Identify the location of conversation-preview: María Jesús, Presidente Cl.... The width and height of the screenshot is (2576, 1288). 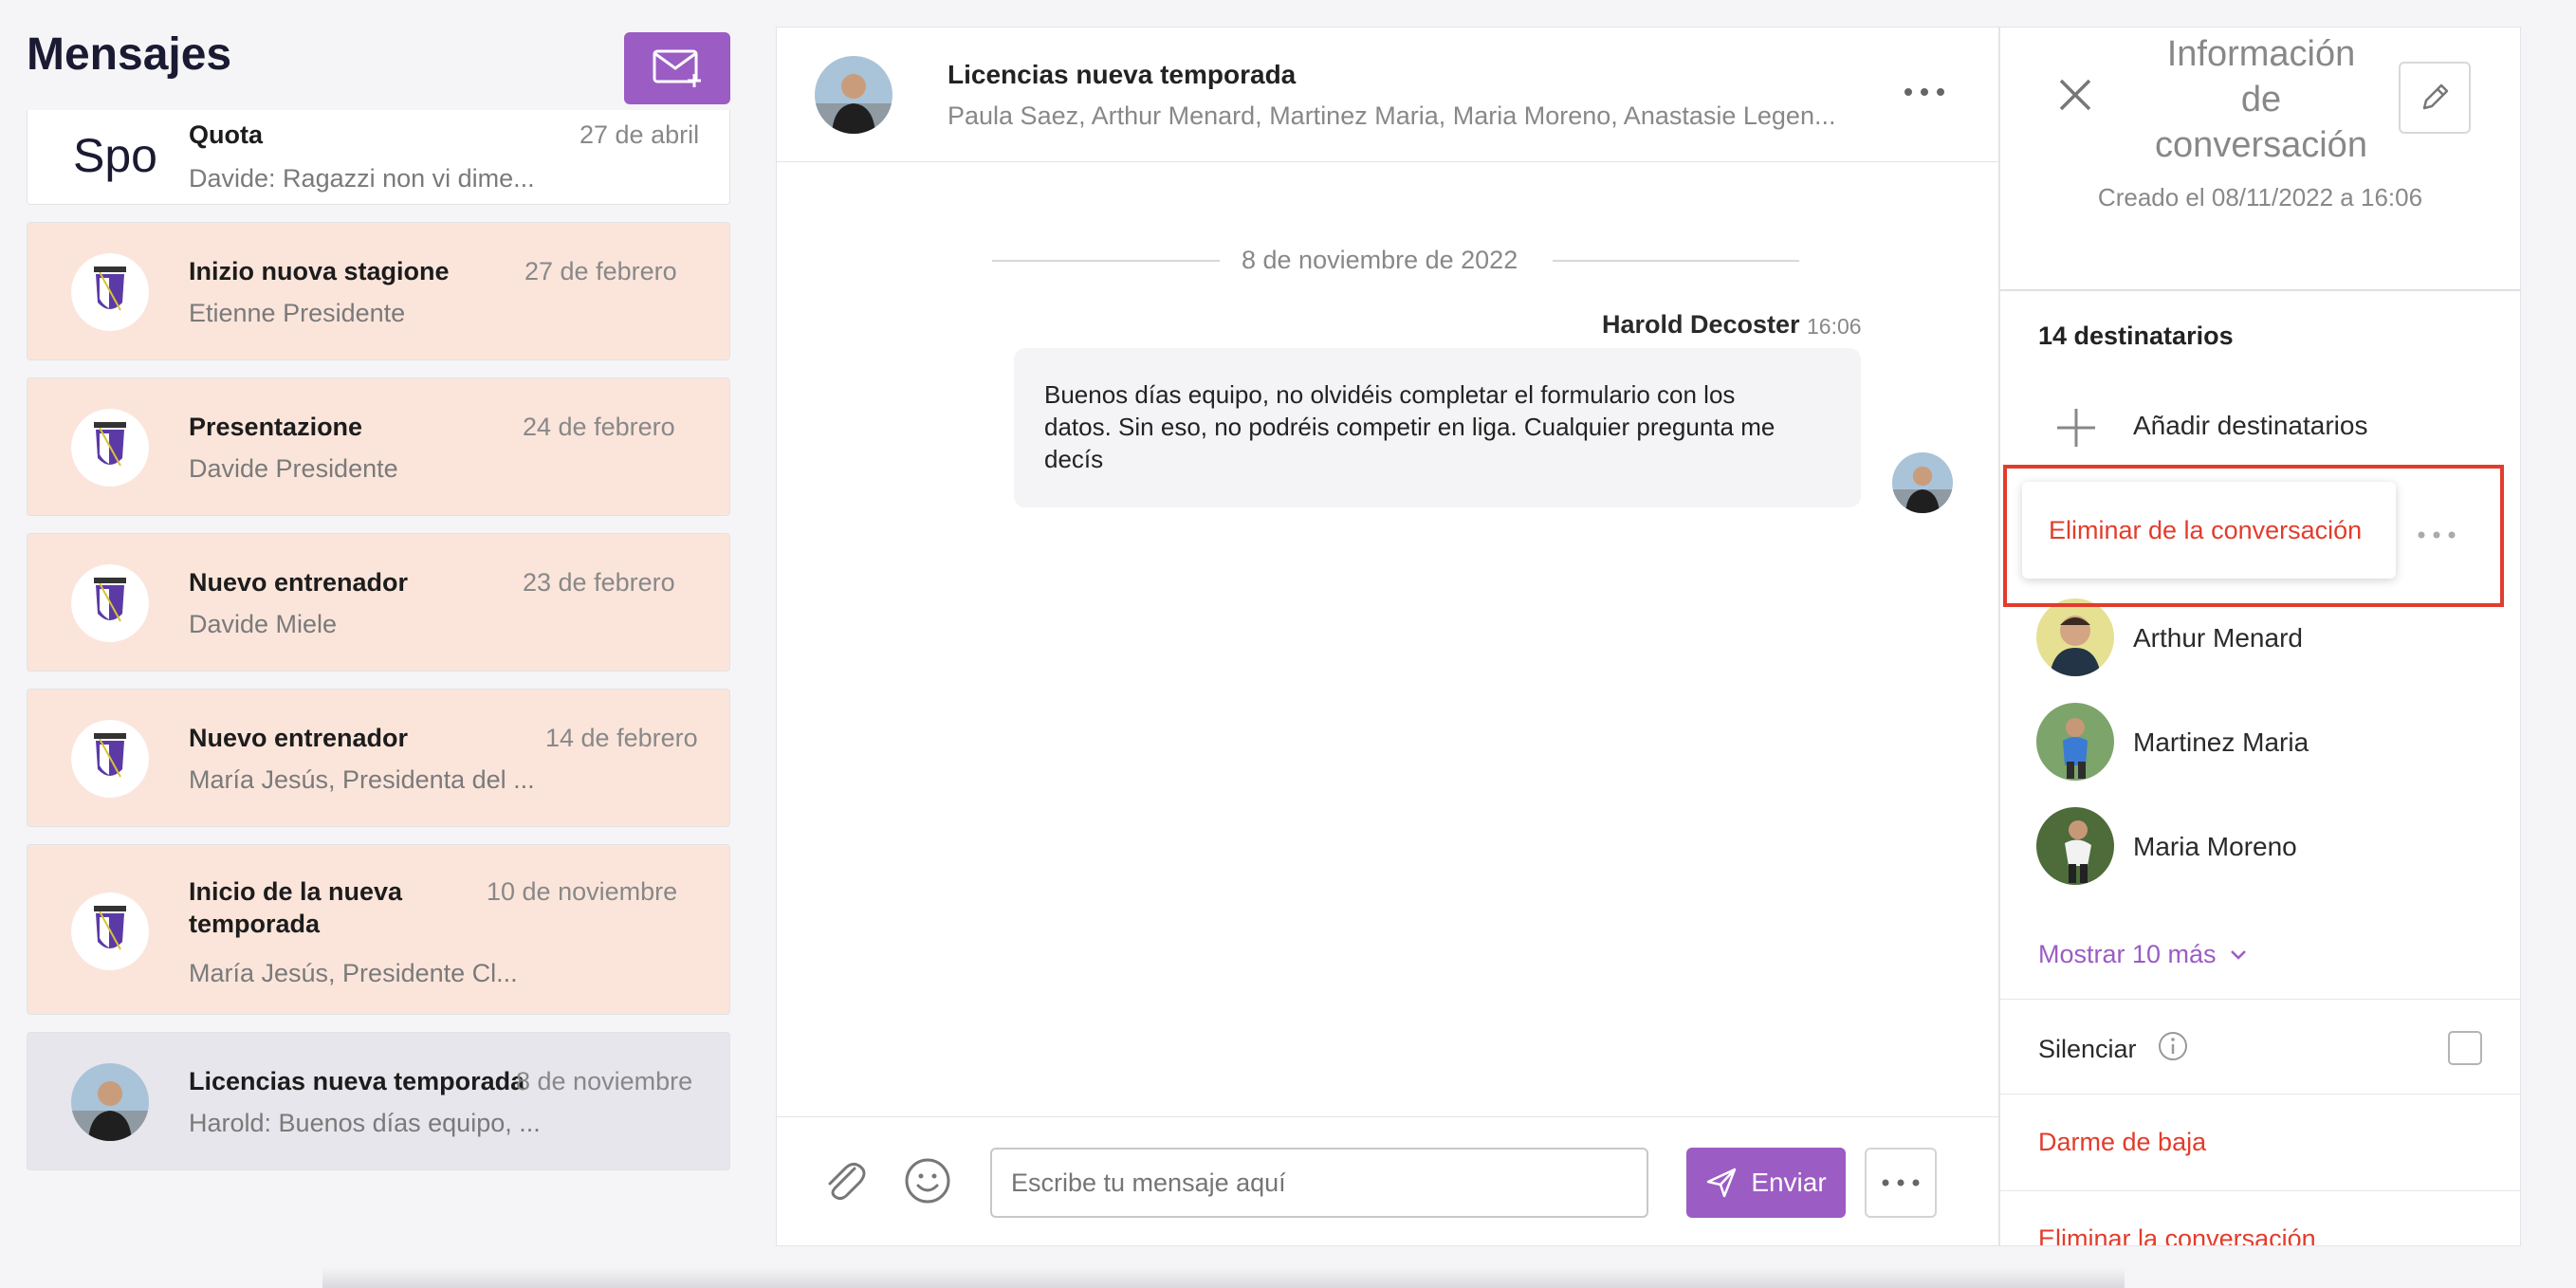
(353, 973).